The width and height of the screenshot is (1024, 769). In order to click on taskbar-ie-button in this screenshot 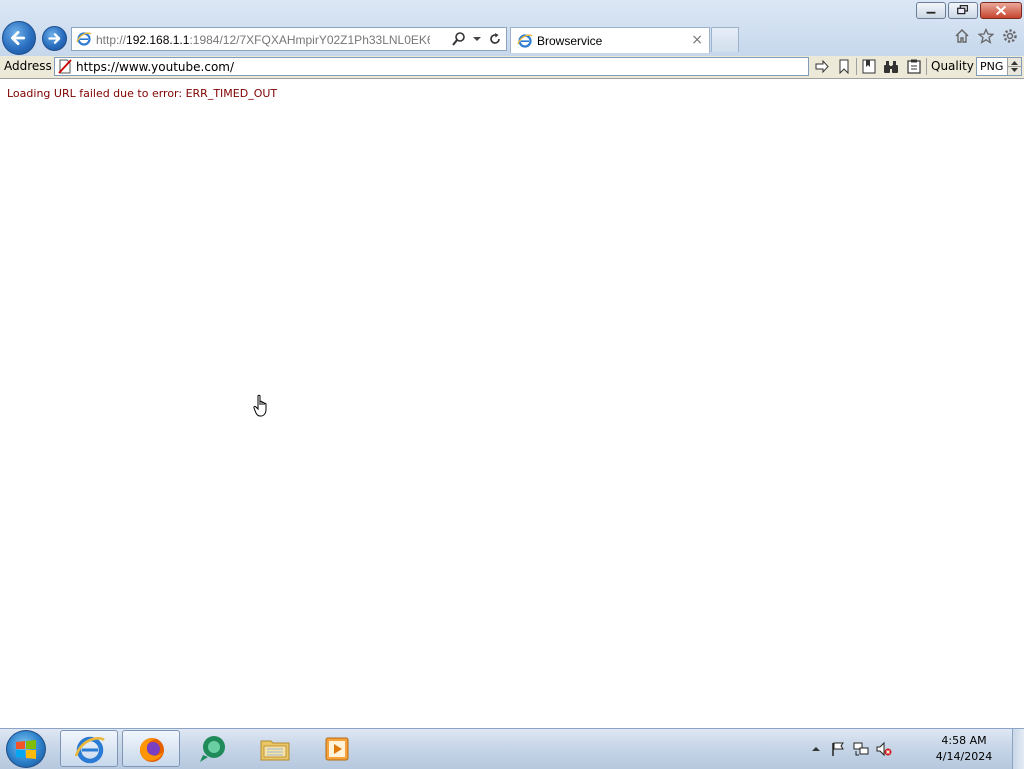, I will do `click(89, 748)`.